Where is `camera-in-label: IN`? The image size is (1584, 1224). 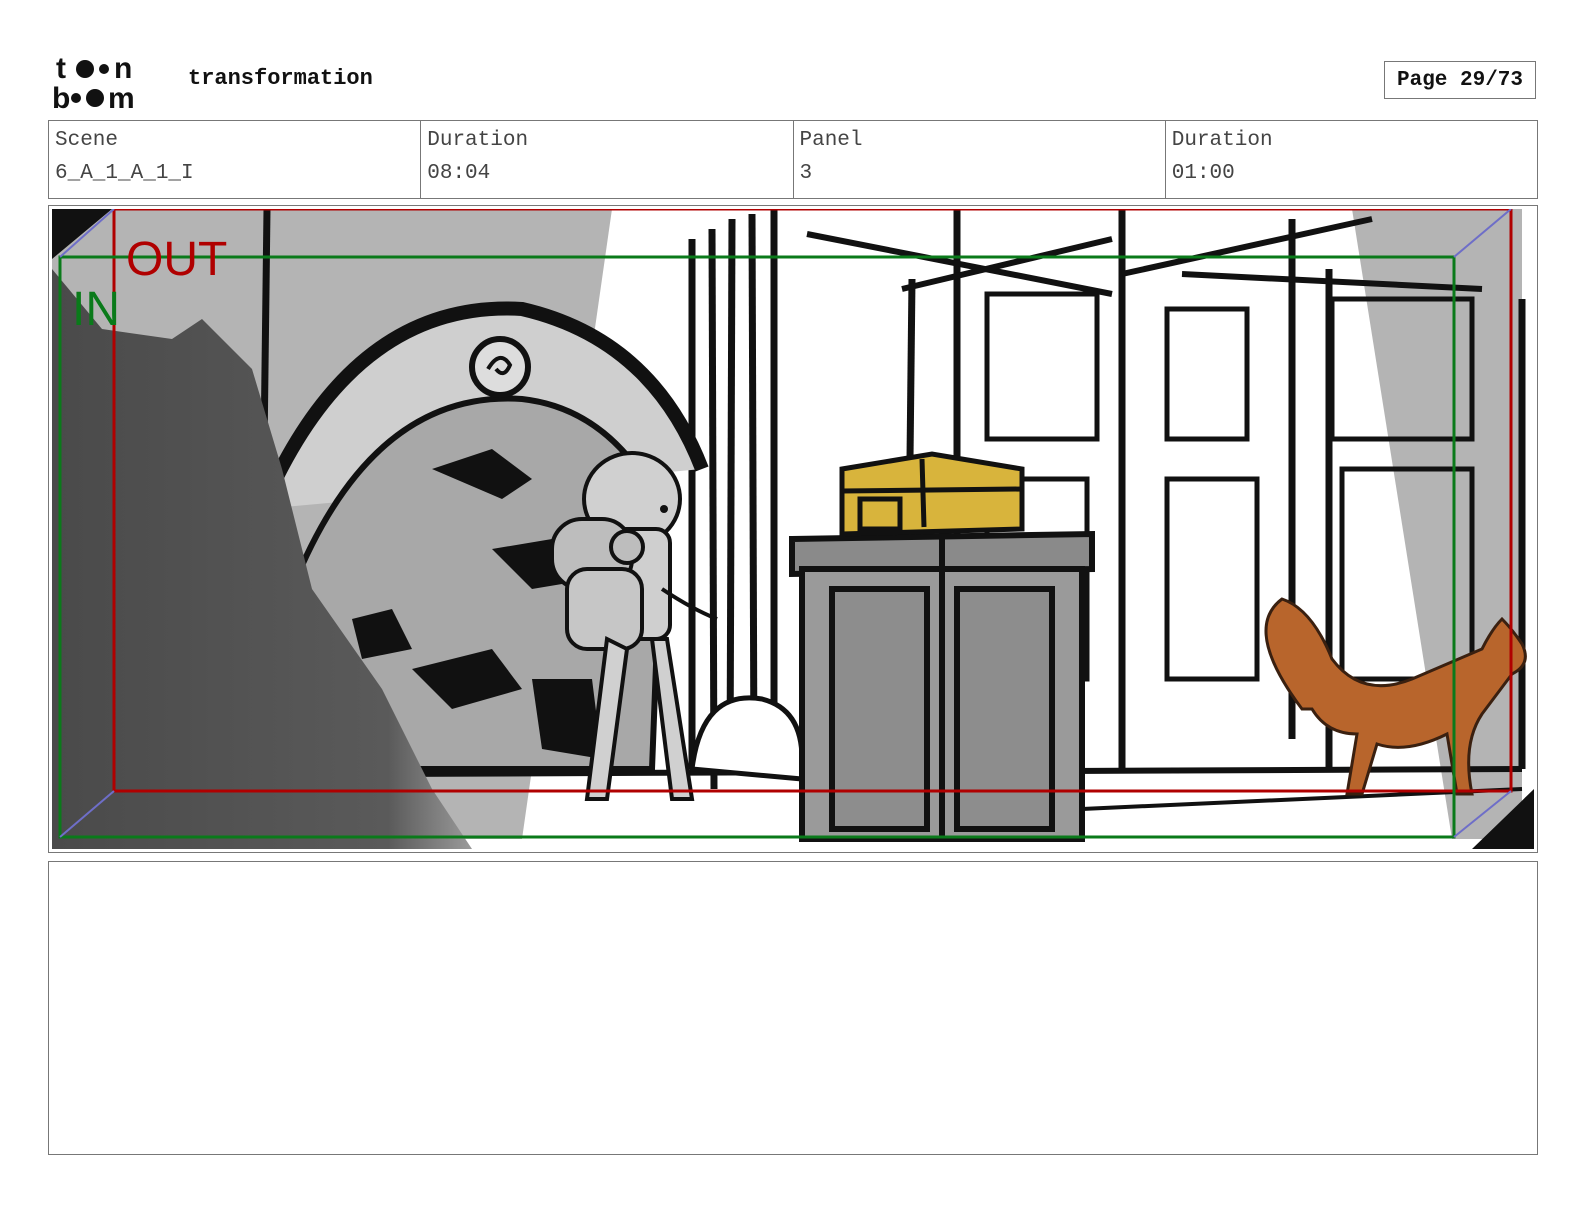
camera-in-label: IN is located at coordinates (96, 309).